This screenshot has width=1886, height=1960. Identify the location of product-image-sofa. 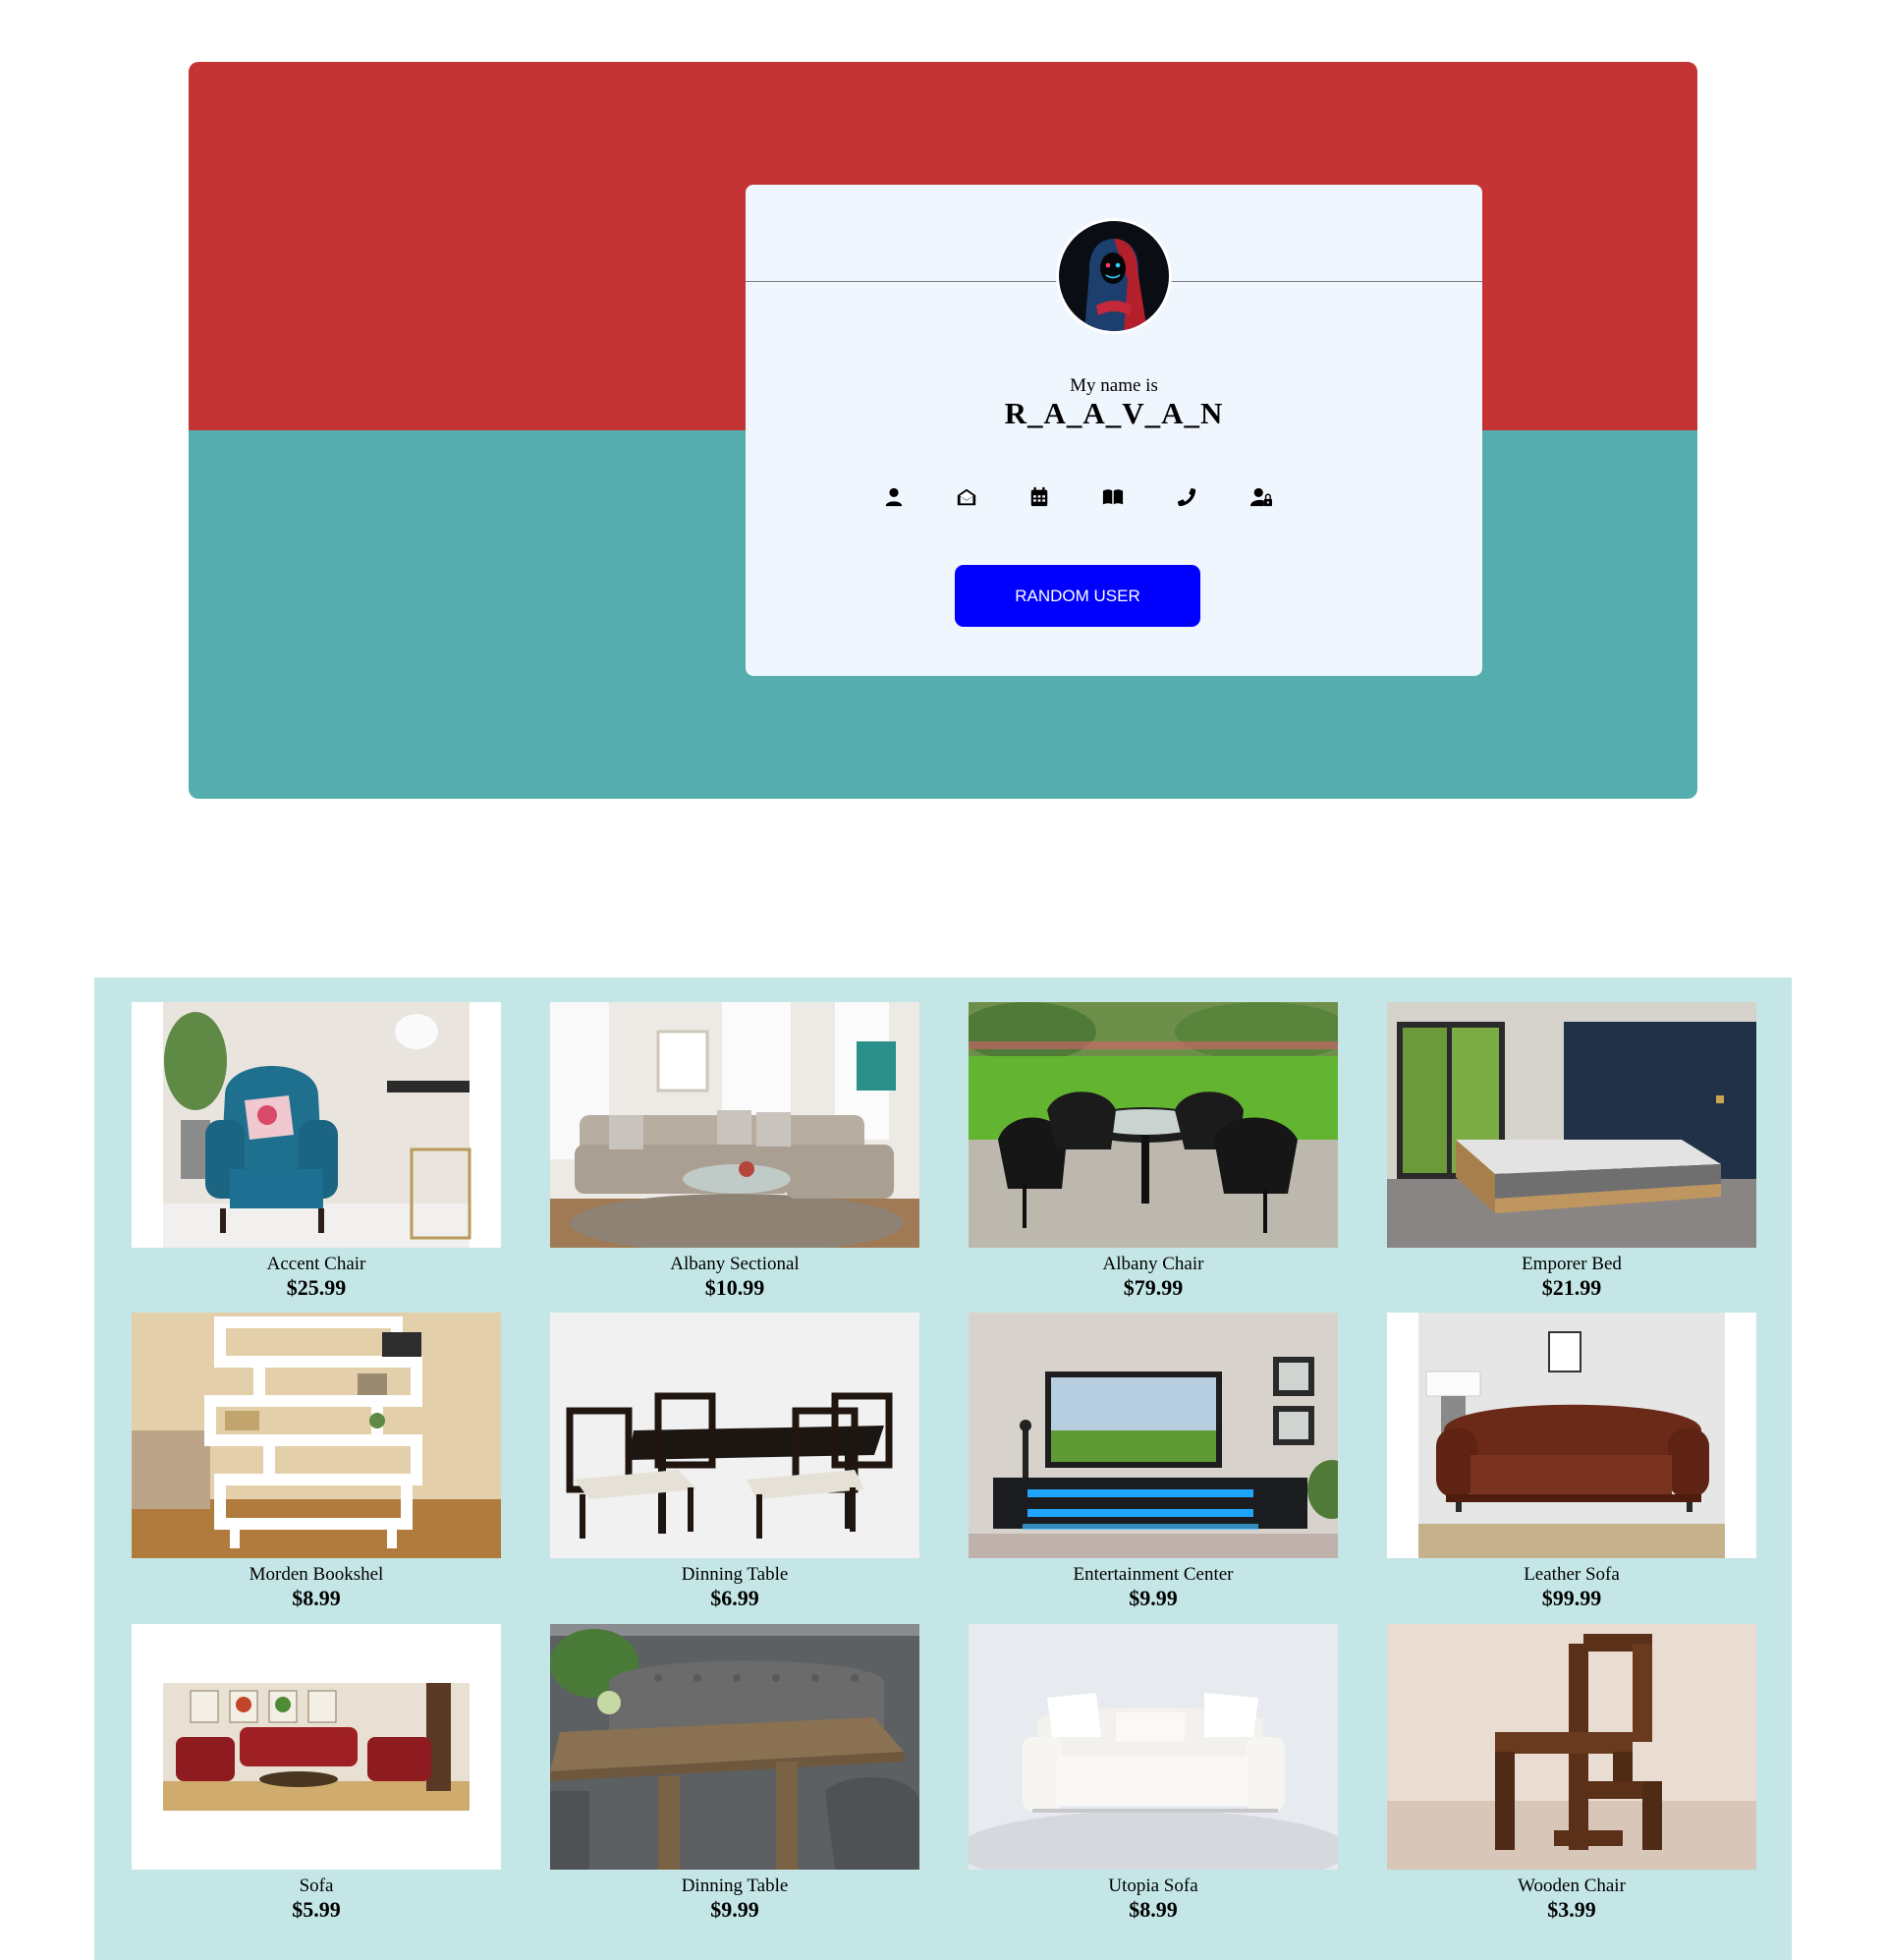
(316, 1747).